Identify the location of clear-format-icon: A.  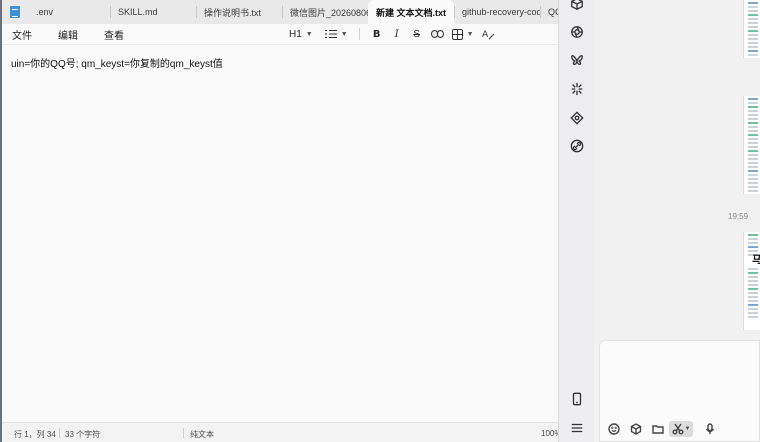
(488, 34).